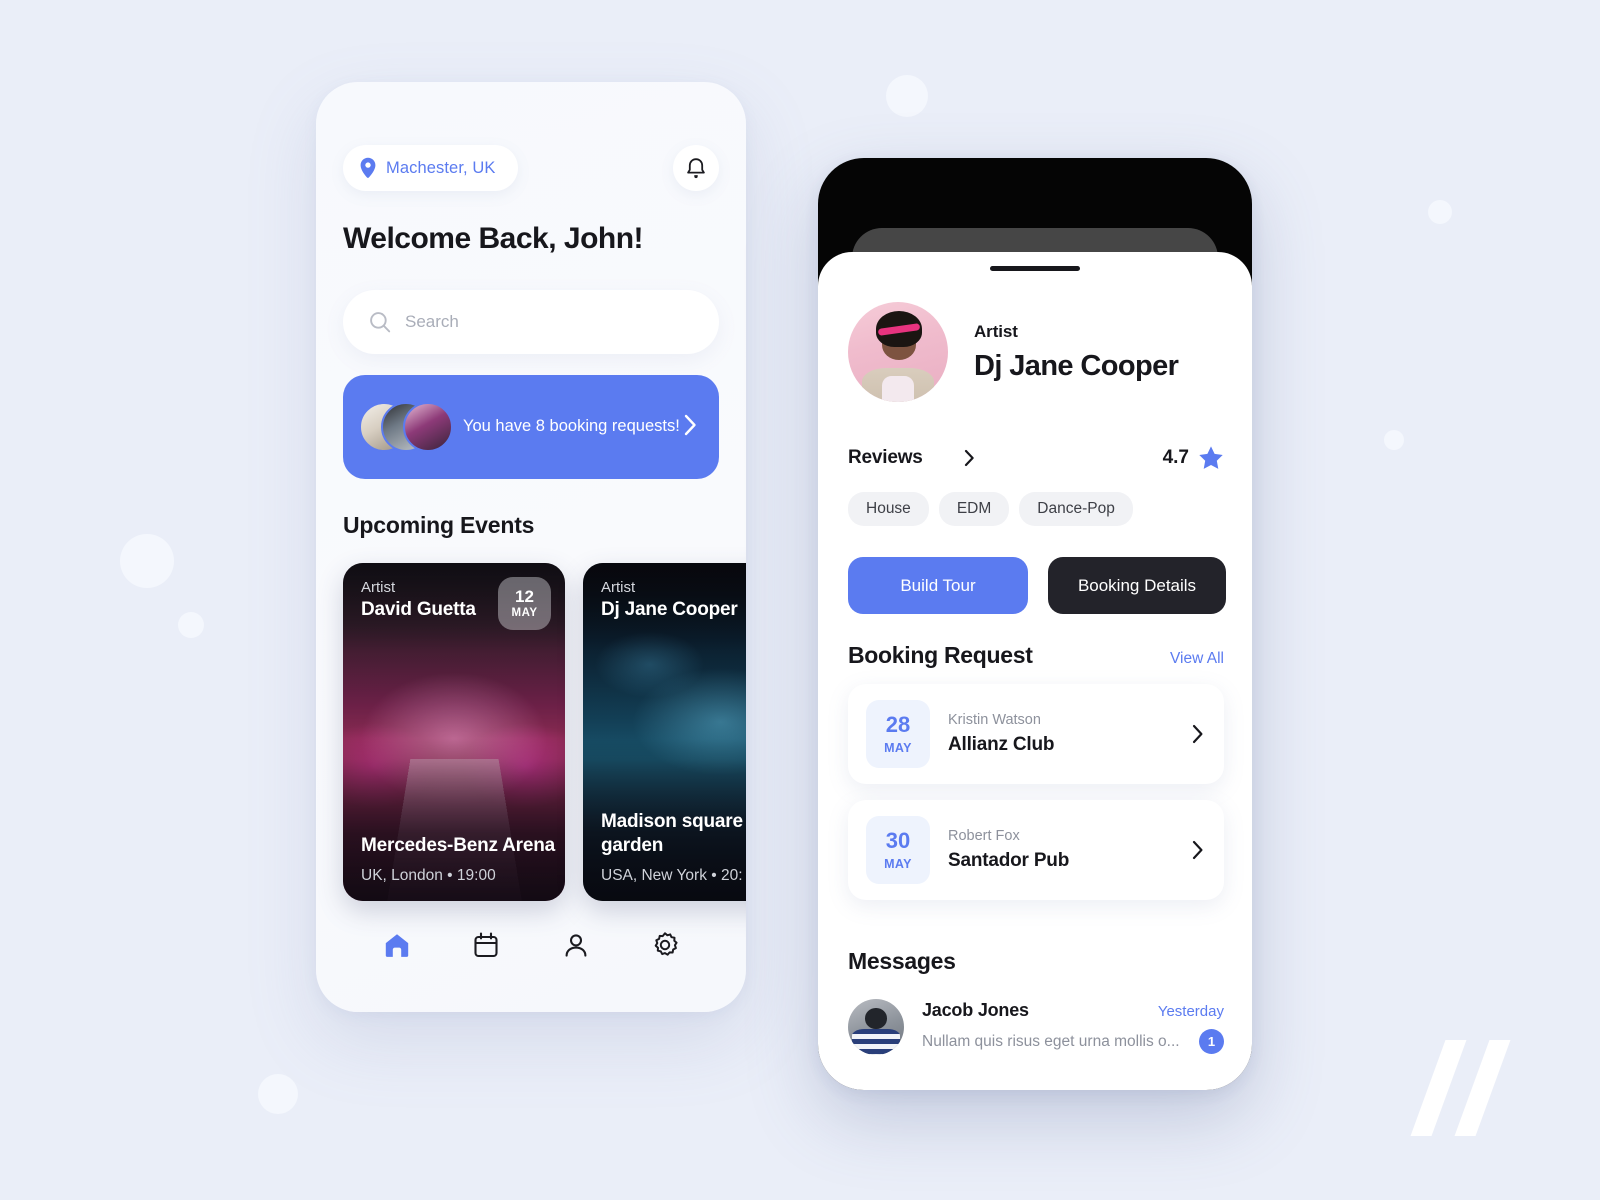 Image resolution: width=1600 pixels, height=1200 pixels. Describe the element at coordinates (432, 321) in the screenshot. I see `search-placeholder: Search` at that location.